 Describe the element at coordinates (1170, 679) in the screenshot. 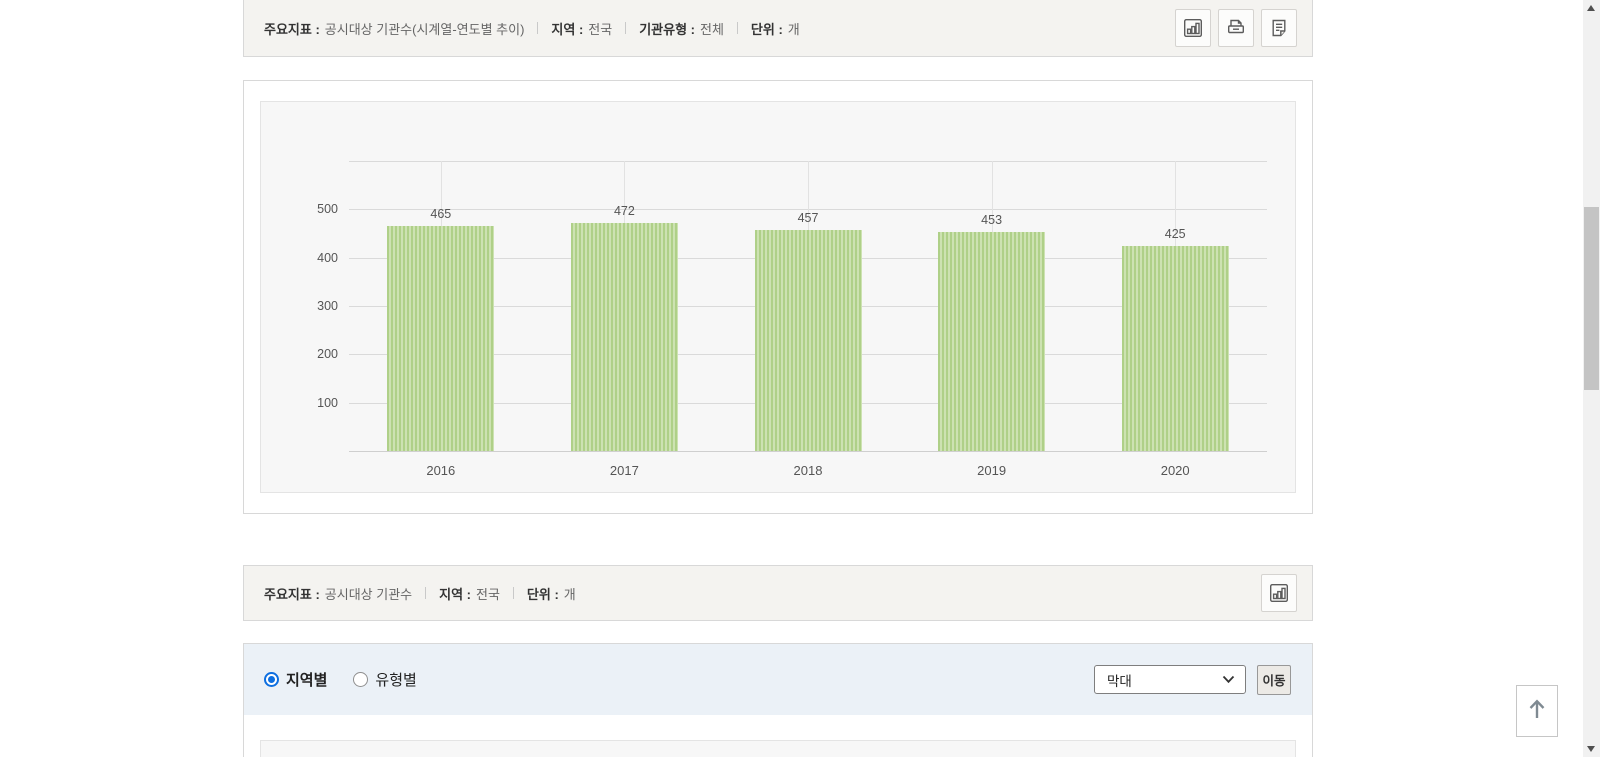

I see `chart-type-select: 막대` at that location.